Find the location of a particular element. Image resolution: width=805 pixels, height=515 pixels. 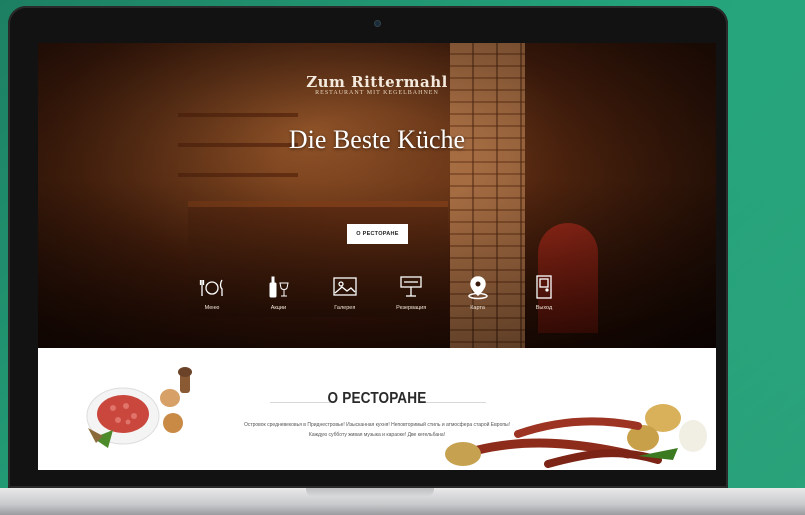

wine-icon is located at coordinates (279, 287).